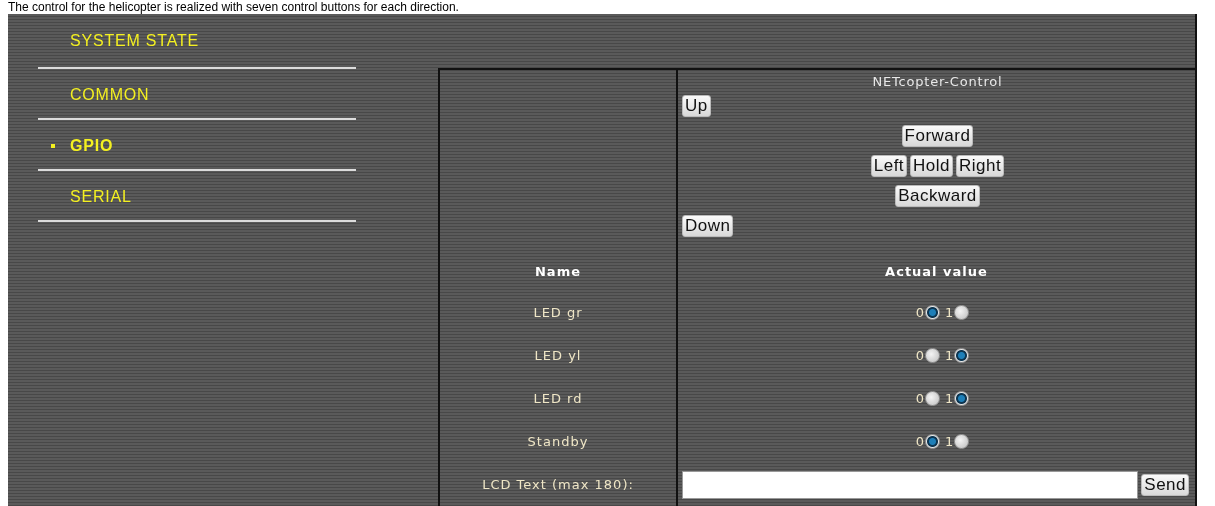 This screenshot has height=506, width=1215. Describe the element at coordinates (558, 441) in the screenshot. I see `gpio-name: Standby` at that location.